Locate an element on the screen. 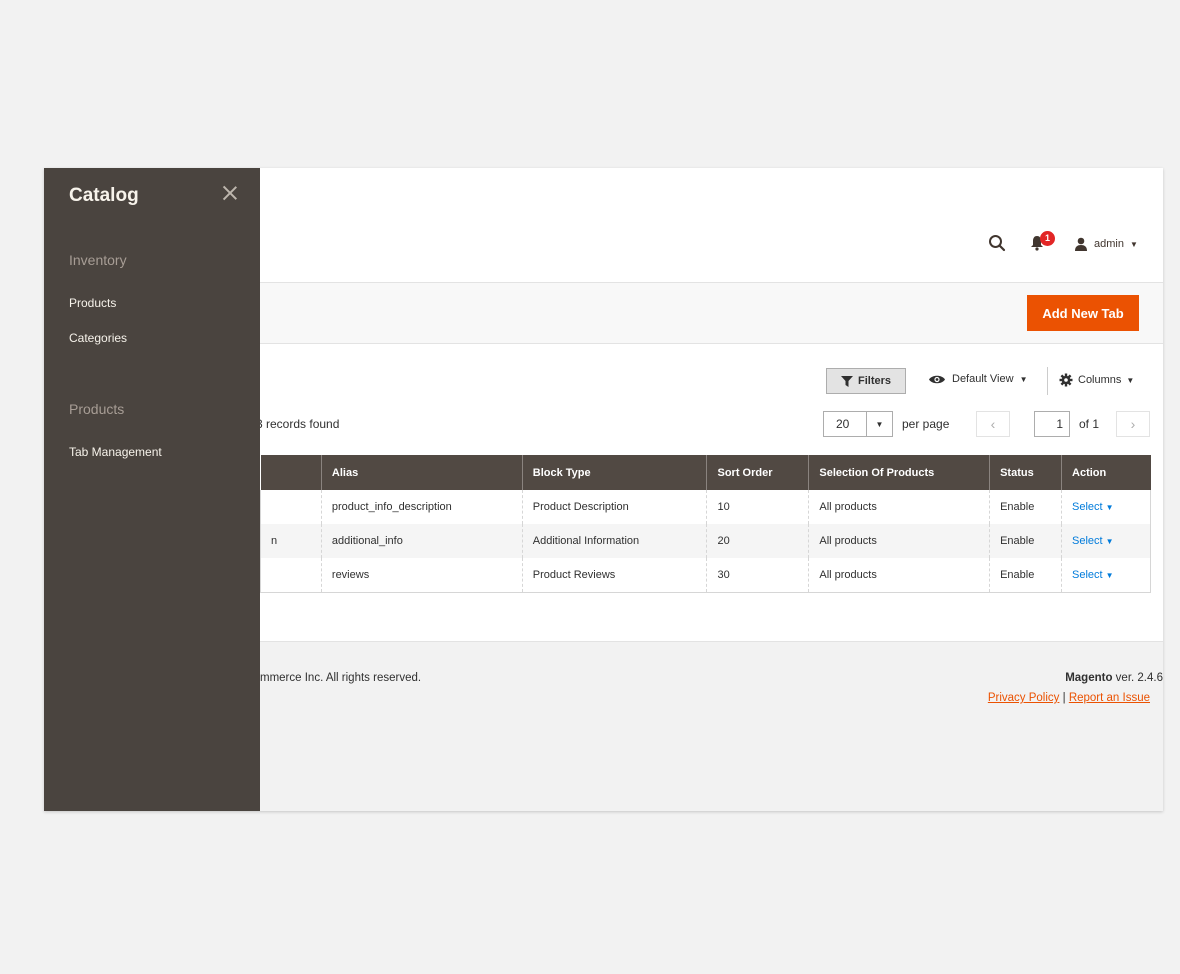 This screenshot has width=1180, height=974. total-pages-label: of 1 is located at coordinates (1089, 424).